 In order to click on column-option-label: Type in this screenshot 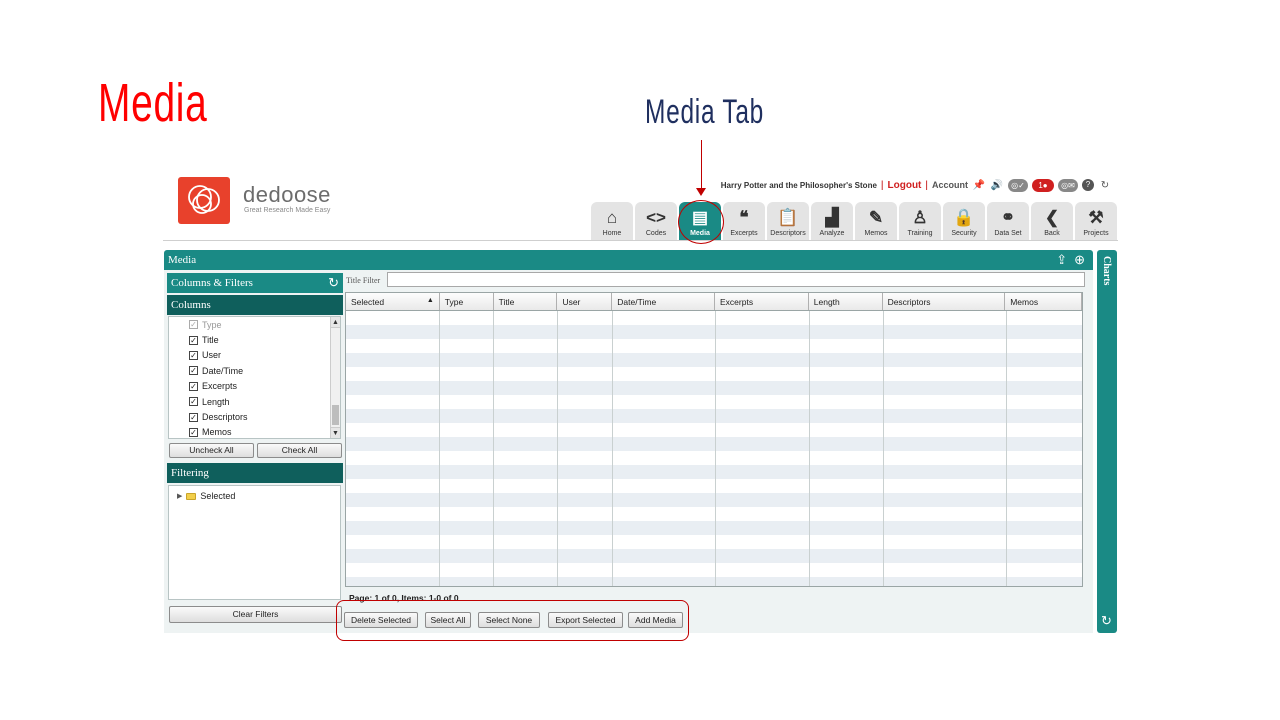, I will do `click(212, 324)`.